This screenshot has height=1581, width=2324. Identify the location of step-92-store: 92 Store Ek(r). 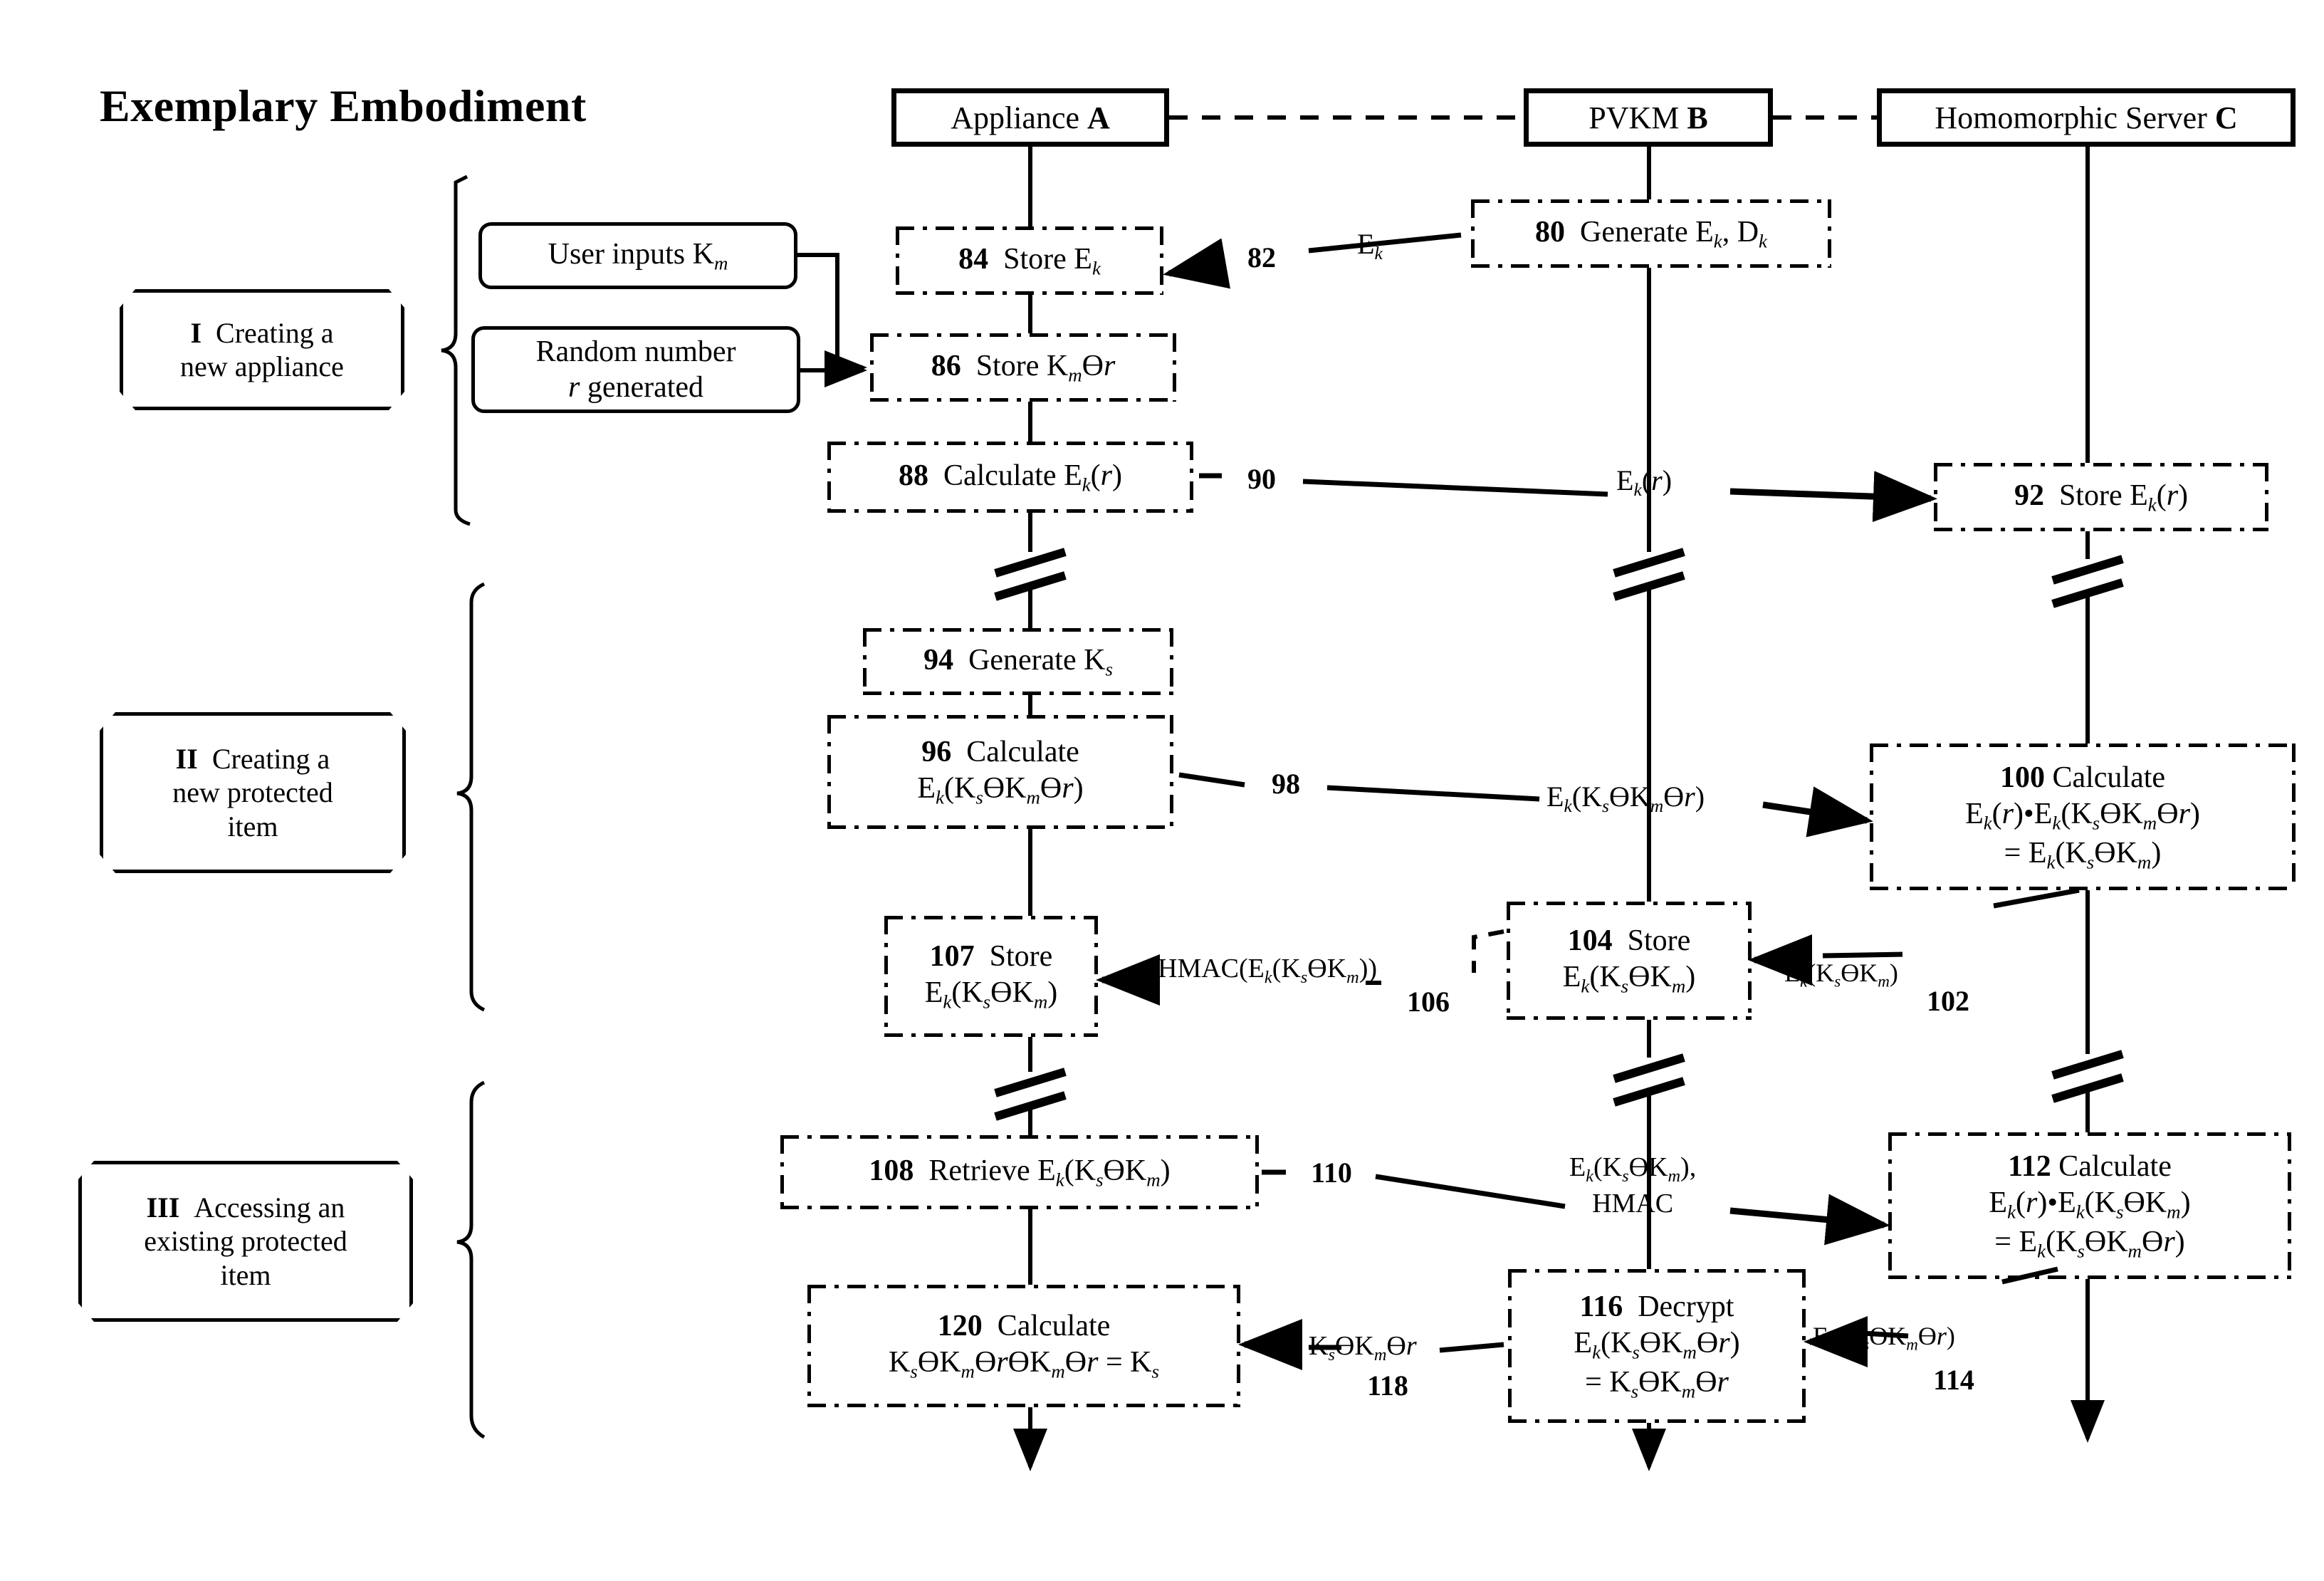
(2101, 497).